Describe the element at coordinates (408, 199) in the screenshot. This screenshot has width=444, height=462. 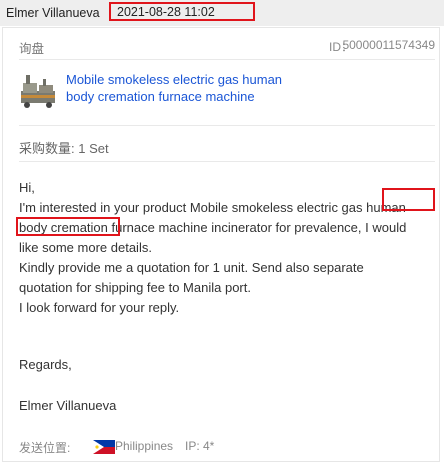
I see `highlight-box-human` at that location.